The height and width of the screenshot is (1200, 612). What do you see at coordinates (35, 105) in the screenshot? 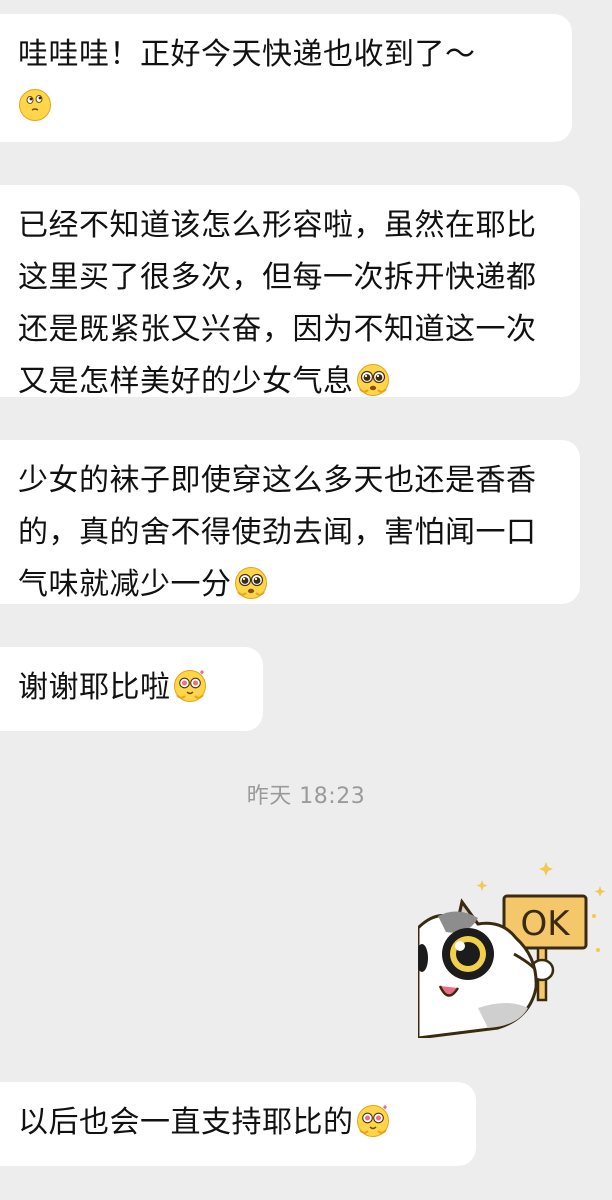
I see `thinking-face-emoji-icon` at bounding box center [35, 105].